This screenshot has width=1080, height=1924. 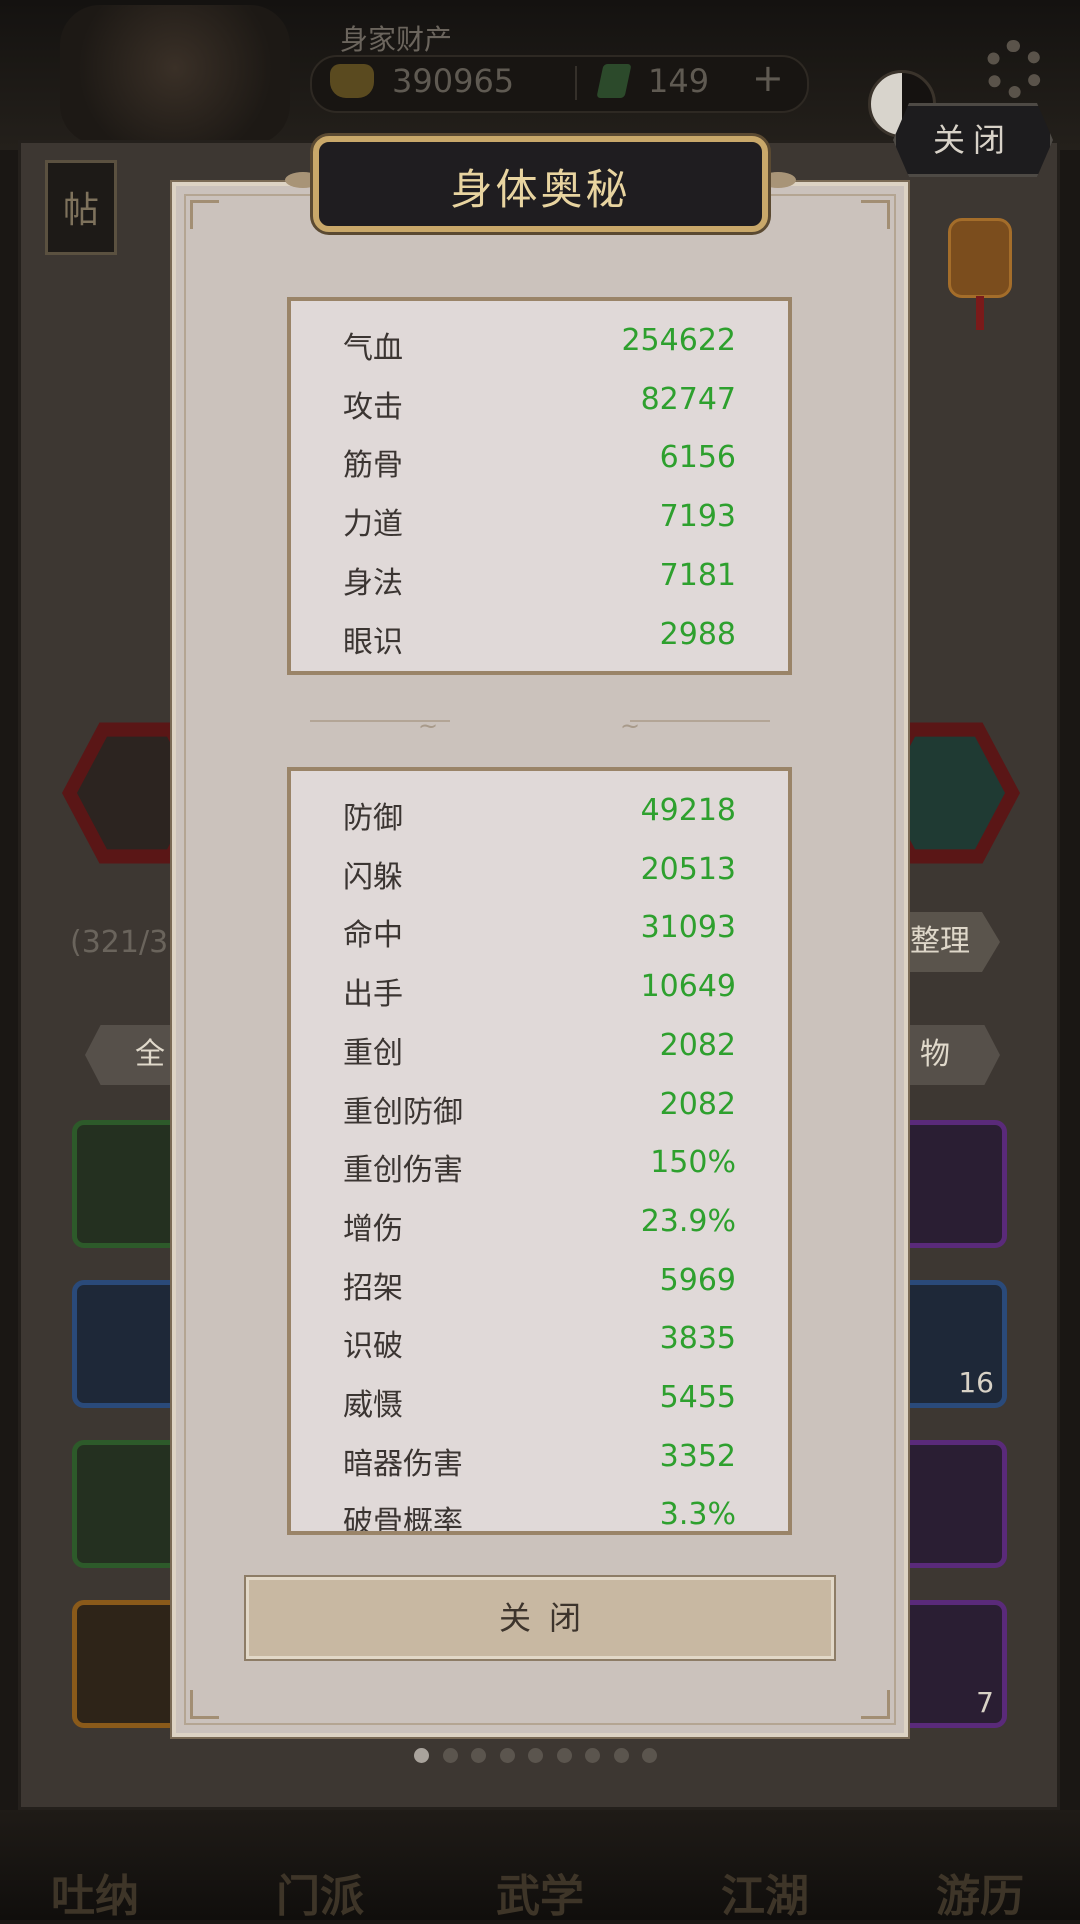 I want to click on primary-stats-panel: 气血 254622 攻击 82747 筋骨 6156 力道 7193 身法 7181 眼识 2988, so click(x=539, y=486).